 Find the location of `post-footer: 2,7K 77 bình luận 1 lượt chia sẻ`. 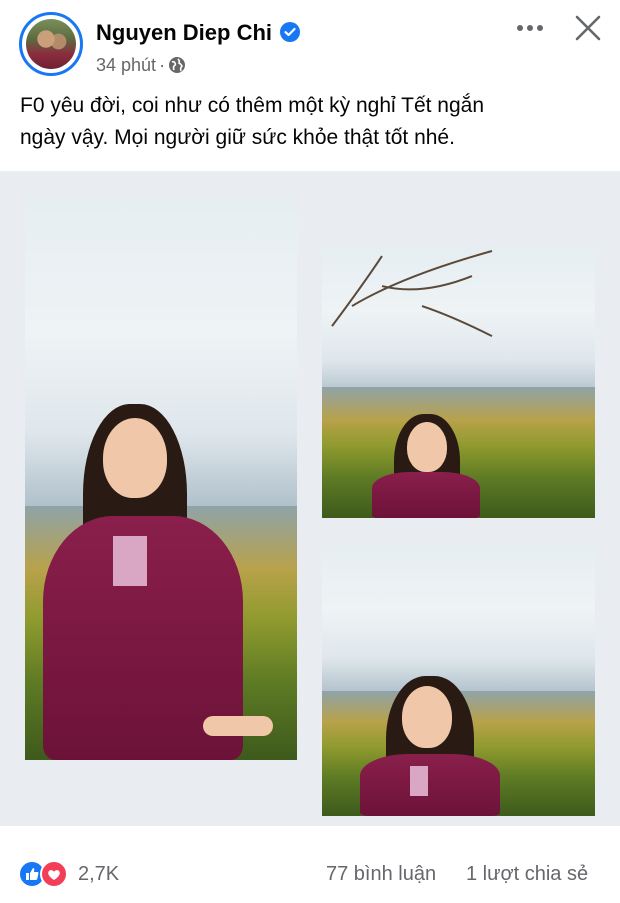

post-footer: 2,7K 77 bình luận 1 lượt chia sẻ is located at coordinates (310, 871).